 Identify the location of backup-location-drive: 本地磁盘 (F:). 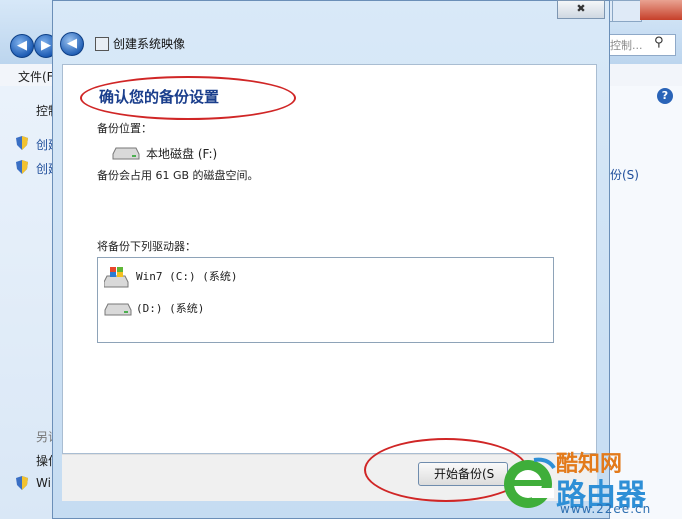
(182, 154).